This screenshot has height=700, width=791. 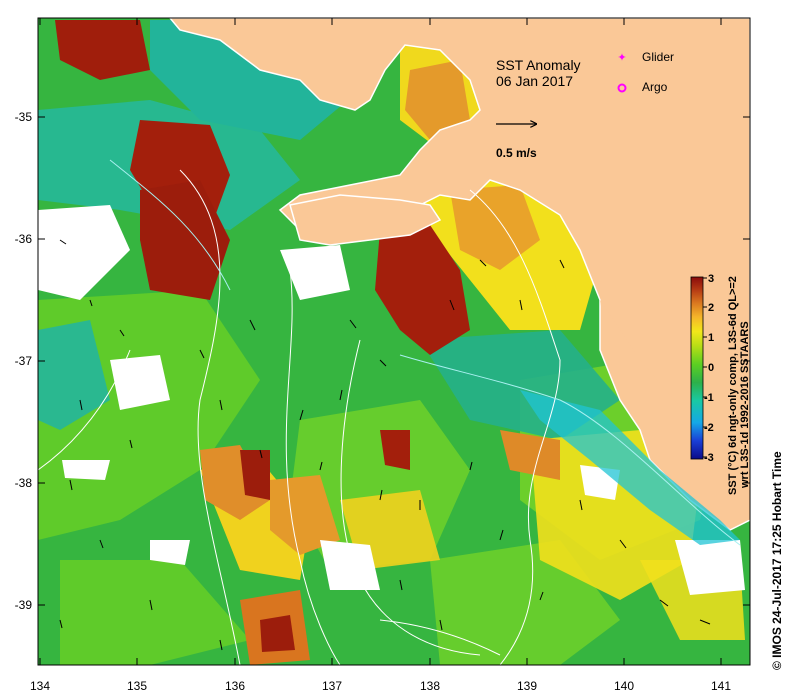 What do you see at coordinates (24, 361) in the screenshot?
I see `y-tick-label: -37` at bounding box center [24, 361].